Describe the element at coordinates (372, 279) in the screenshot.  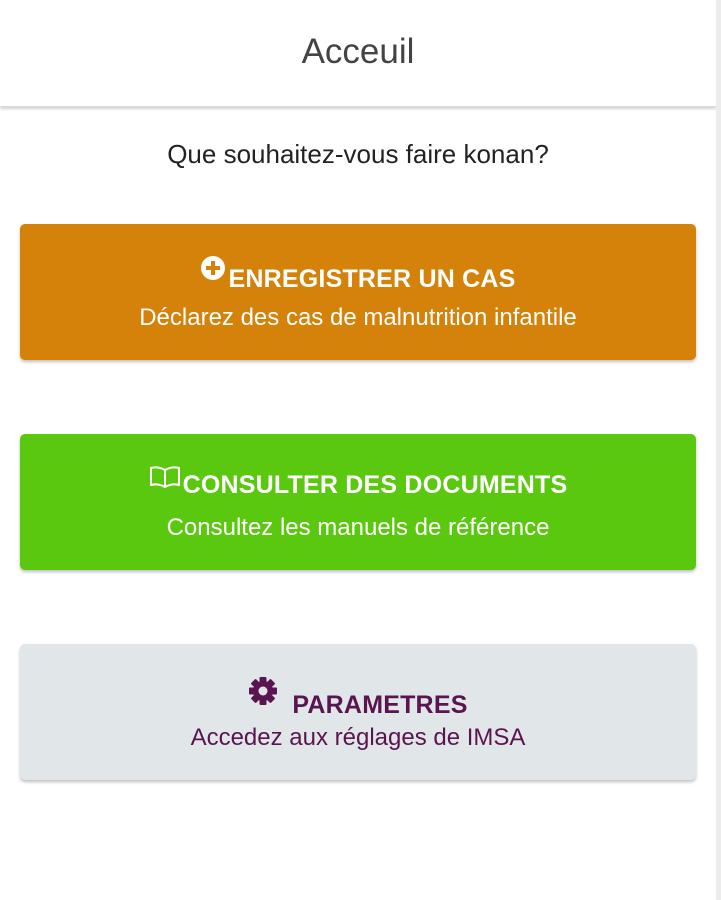
I see `register-case-title: ENREGISTRER UN CAS` at that location.